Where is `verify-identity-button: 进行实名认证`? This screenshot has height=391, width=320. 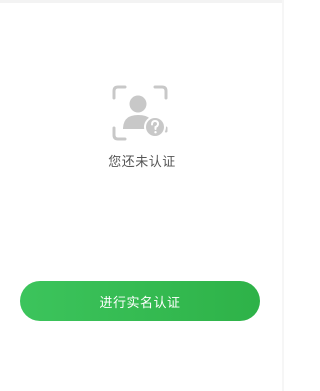
verify-identity-button: 进行实名认证 is located at coordinates (140, 301).